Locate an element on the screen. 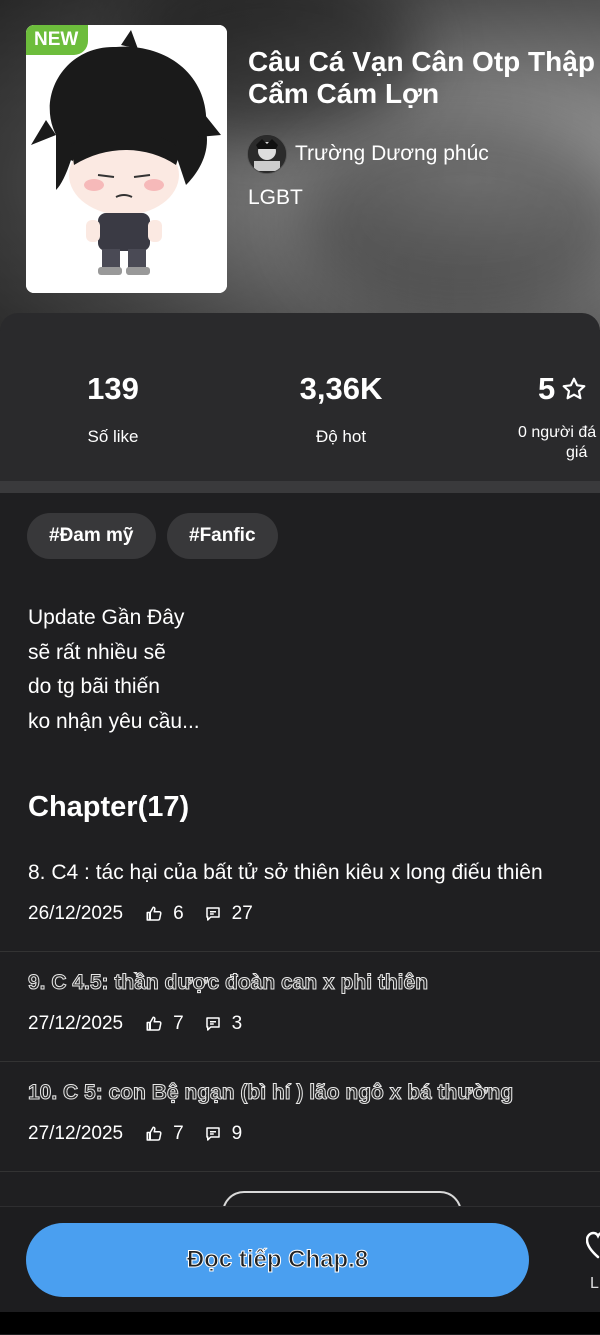 This screenshot has height=1335, width=600. chapter-like-count: 6 is located at coordinates (178, 913).